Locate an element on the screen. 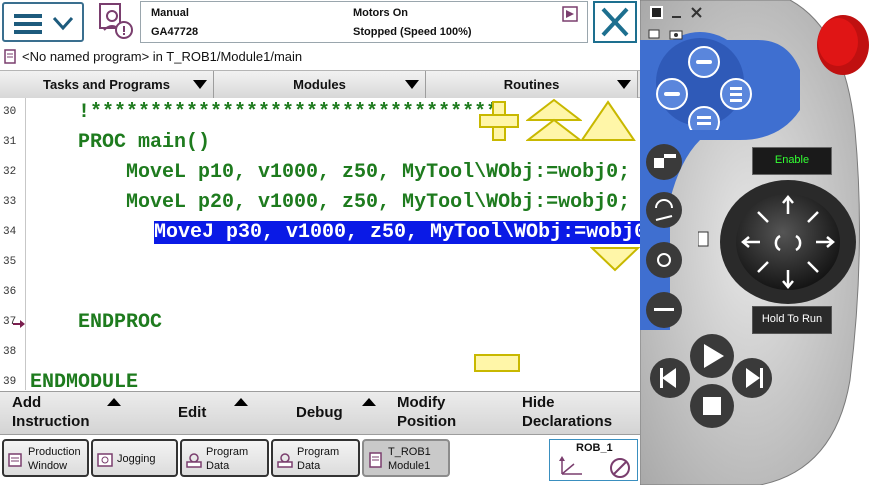  taskbar-program-data-2: Program Data is located at coordinates (315, 458).